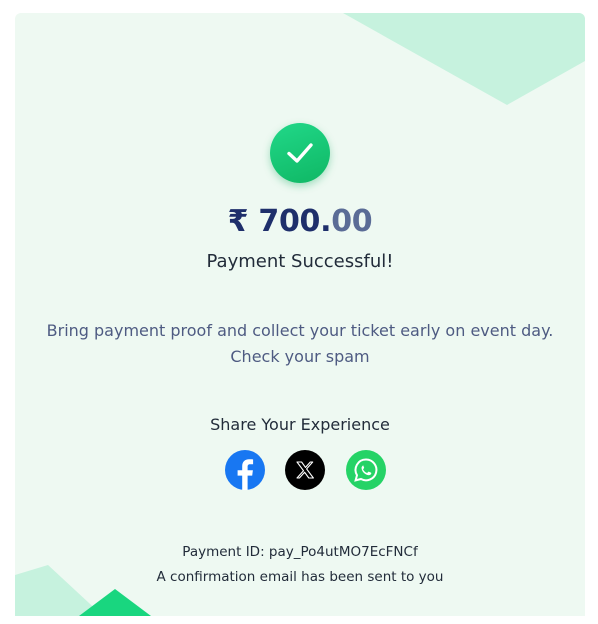 This screenshot has height=624, width=598. Describe the element at coordinates (300, 552) in the screenshot. I see `payment-id: Payment ID: pay_Po4utMO7EcFNCf` at that location.